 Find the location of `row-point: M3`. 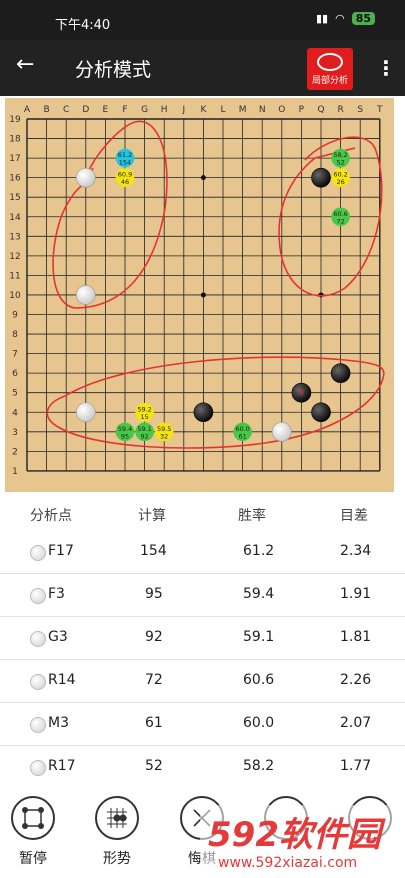

row-point: M3 is located at coordinates (58, 723).